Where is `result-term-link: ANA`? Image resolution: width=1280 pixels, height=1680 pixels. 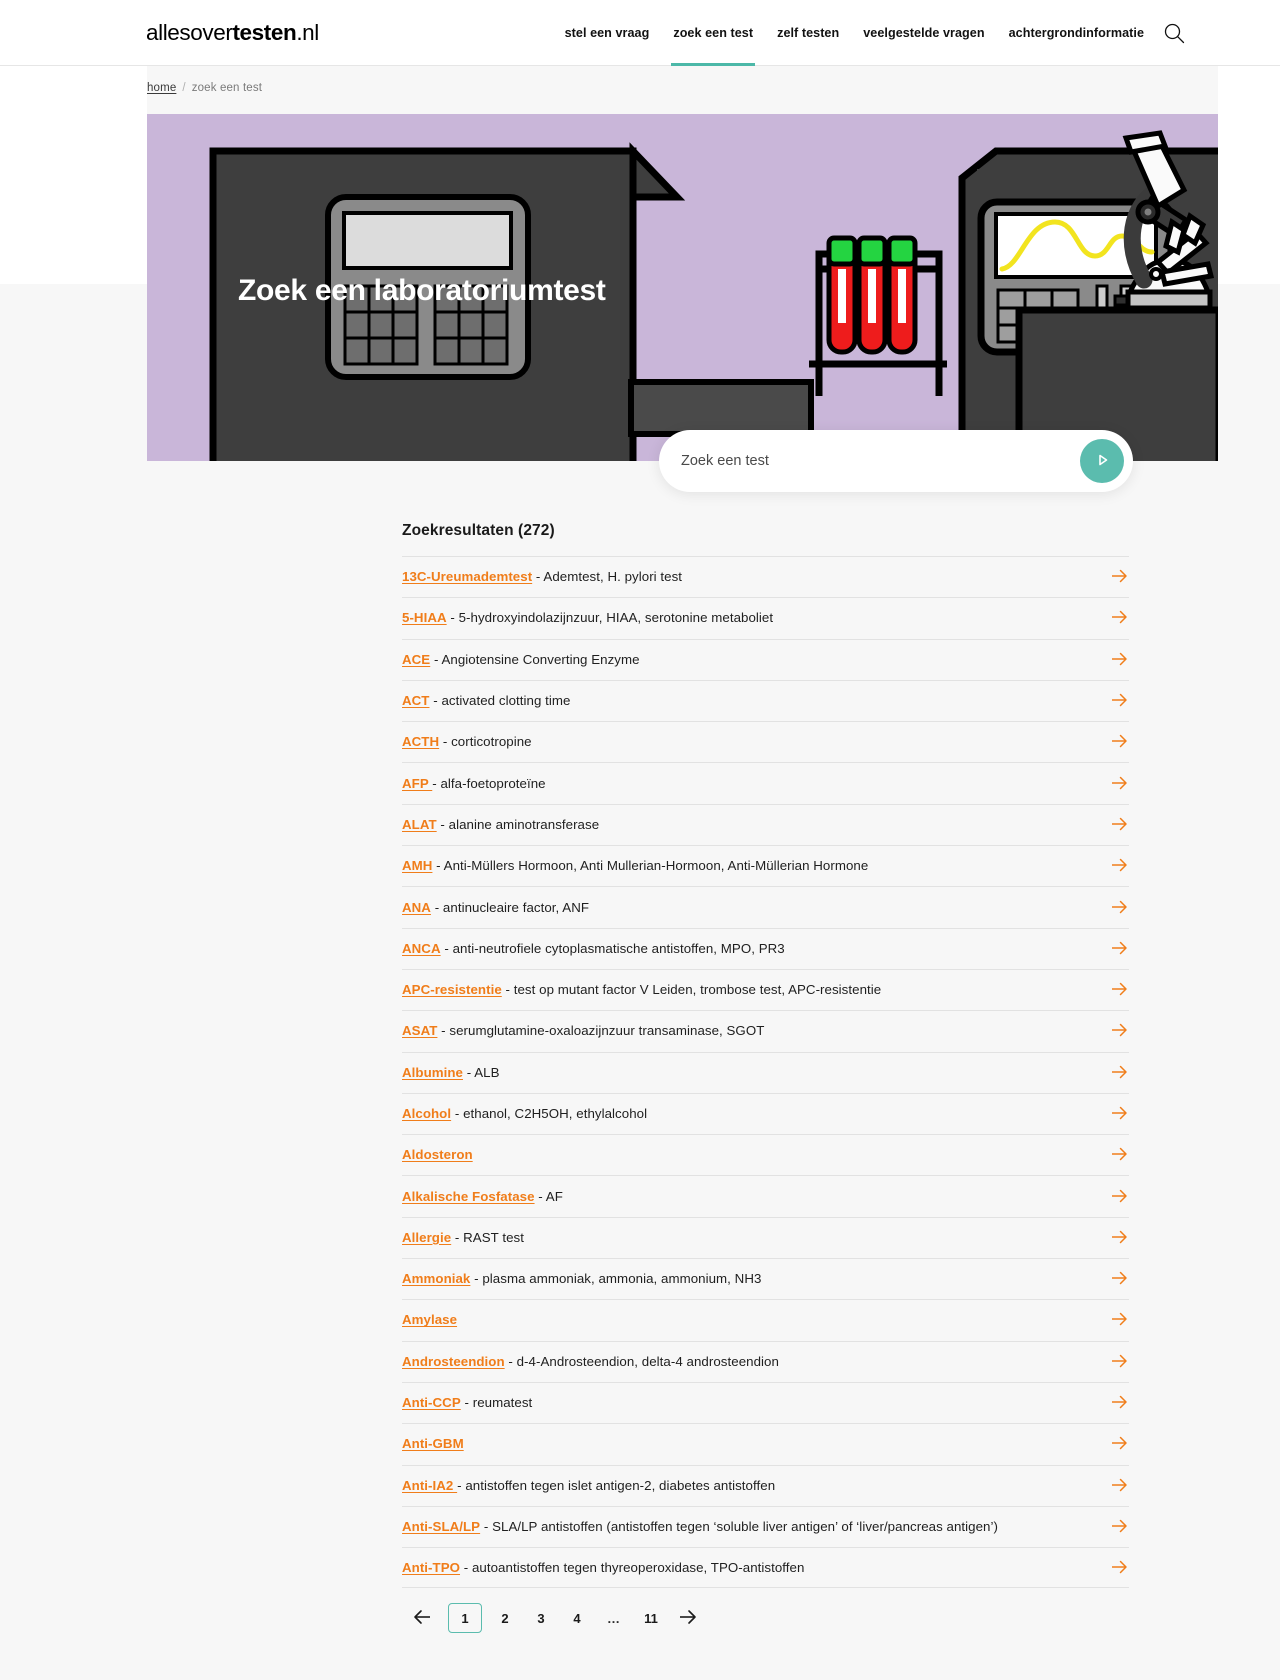 result-term-link: ANA is located at coordinates (416, 907).